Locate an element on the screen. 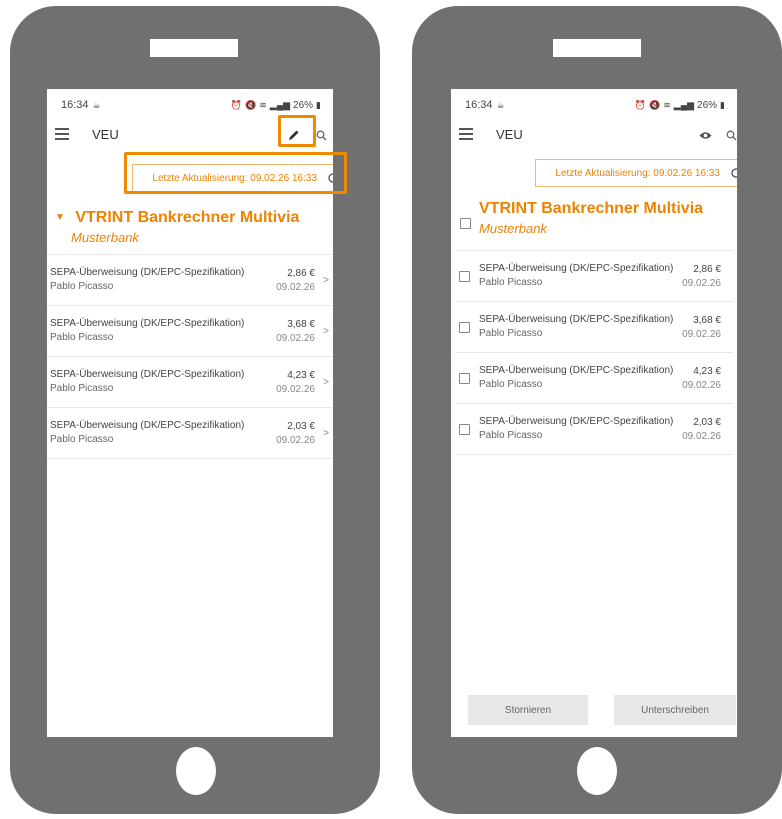 This screenshot has height=819, width=782. last-update-text: Letzte Aktualisierung: 09.02.26 16:33 is located at coordinates (637, 173).